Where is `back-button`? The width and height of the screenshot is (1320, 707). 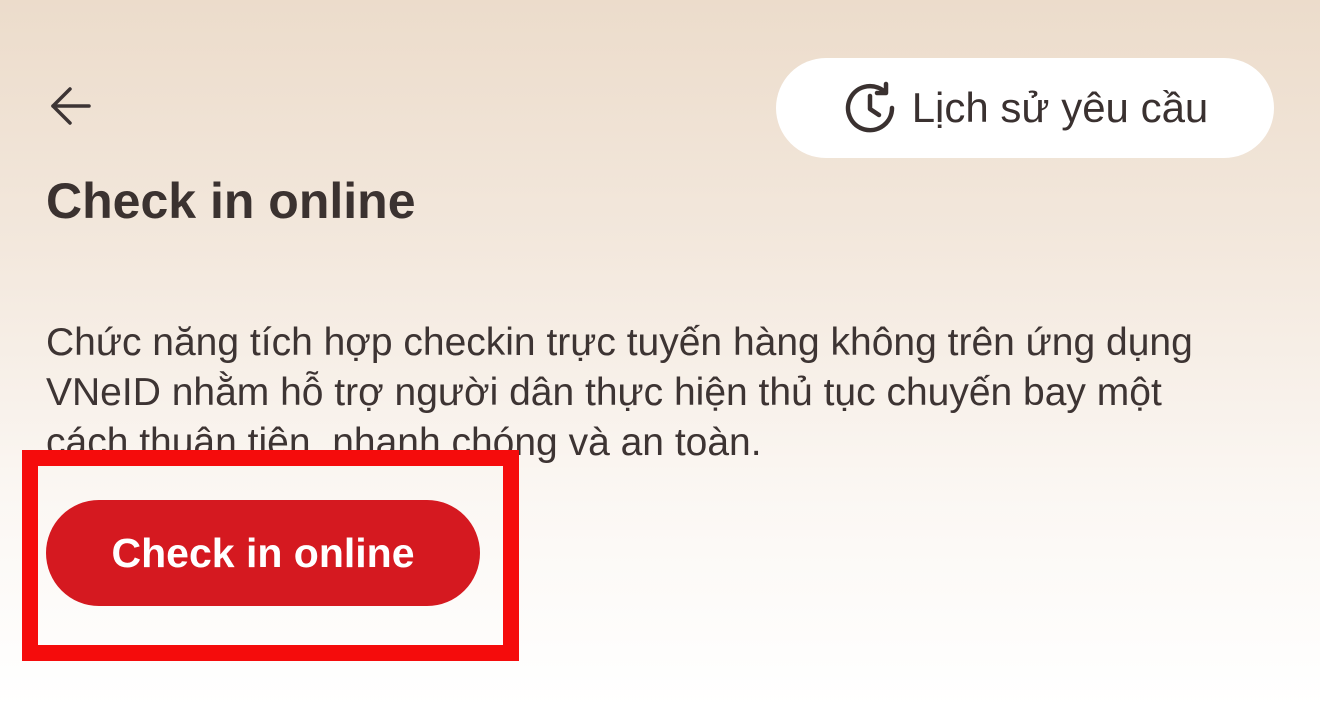
back-button is located at coordinates (76, 108).